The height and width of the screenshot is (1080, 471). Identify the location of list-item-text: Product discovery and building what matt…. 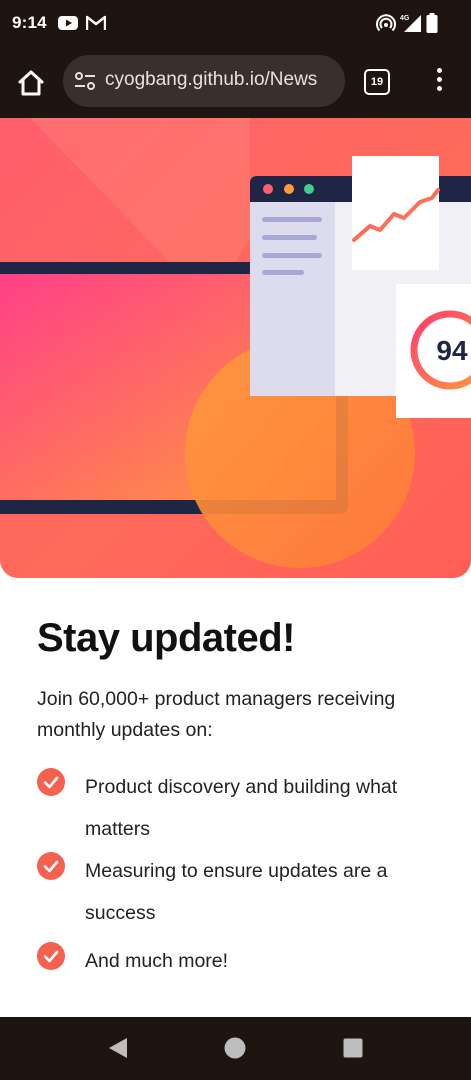
(241, 808).